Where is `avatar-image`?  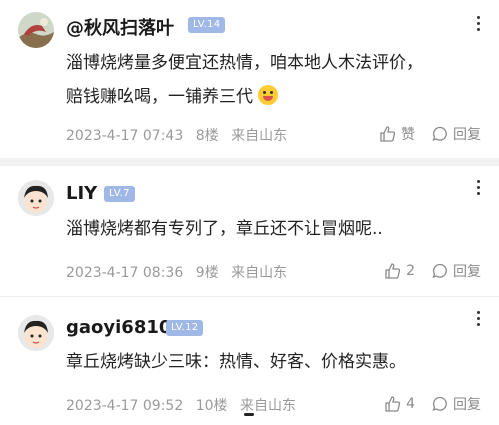
avatar-image is located at coordinates (36, 30).